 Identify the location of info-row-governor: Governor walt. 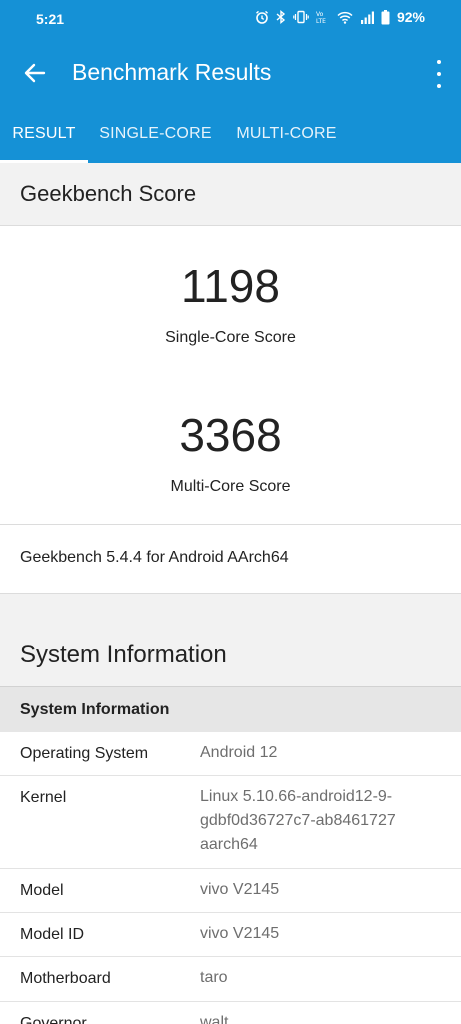
(230, 1013).